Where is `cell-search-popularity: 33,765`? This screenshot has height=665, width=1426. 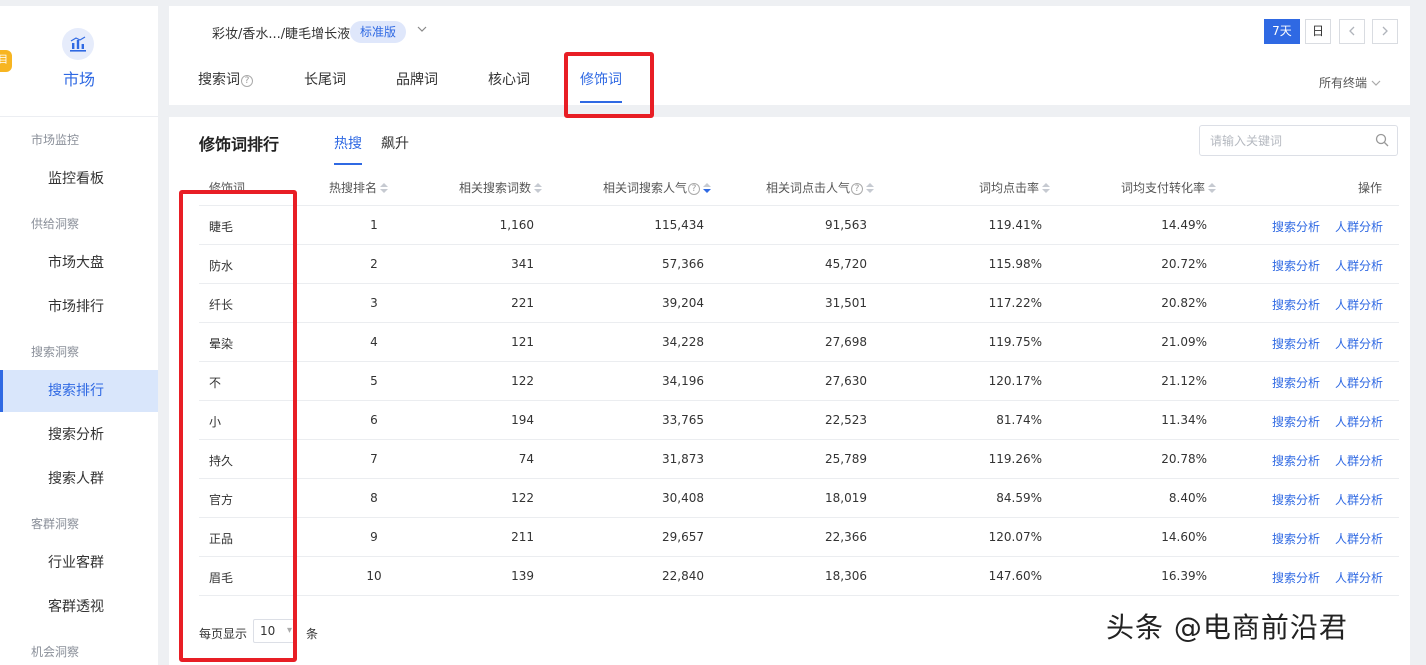
cell-search-popularity: 33,765 is located at coordinates (683, 420).